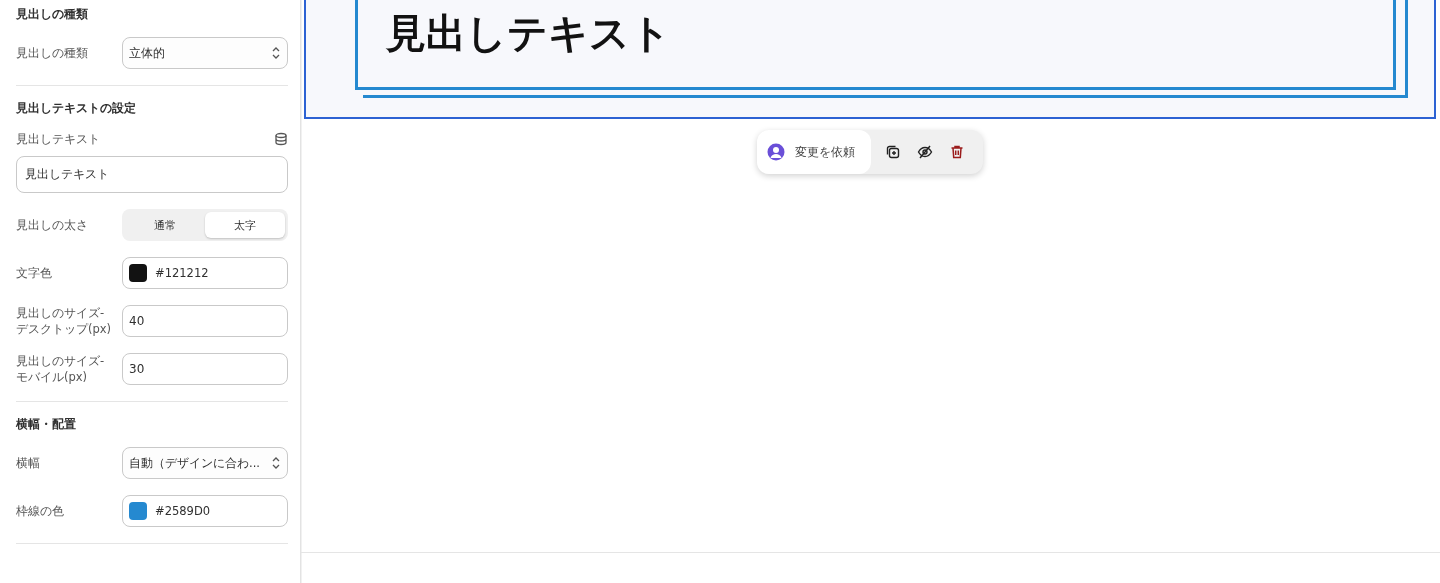 This screenshot has height=583, width=1440. What do you see at coordinates (152, 174) in the screenshot?
I see `text-field: 見出しテキスト` at bounding box center [152, 174].